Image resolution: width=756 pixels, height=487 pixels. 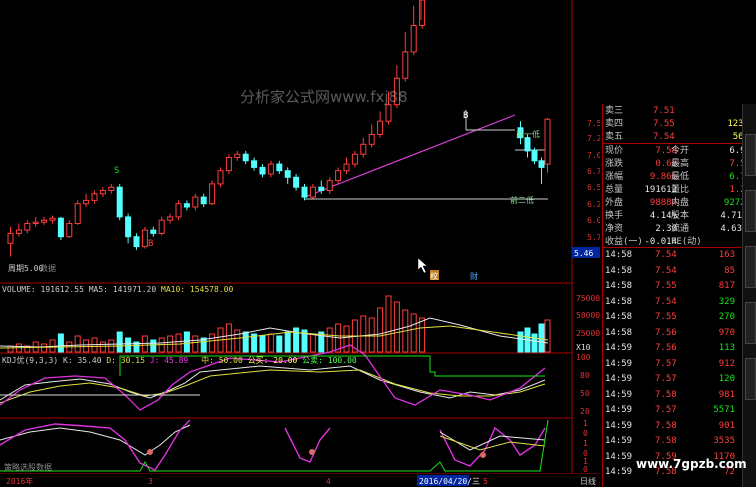 I want to click on svg-text: 5.46, so click(x=583, y=253).